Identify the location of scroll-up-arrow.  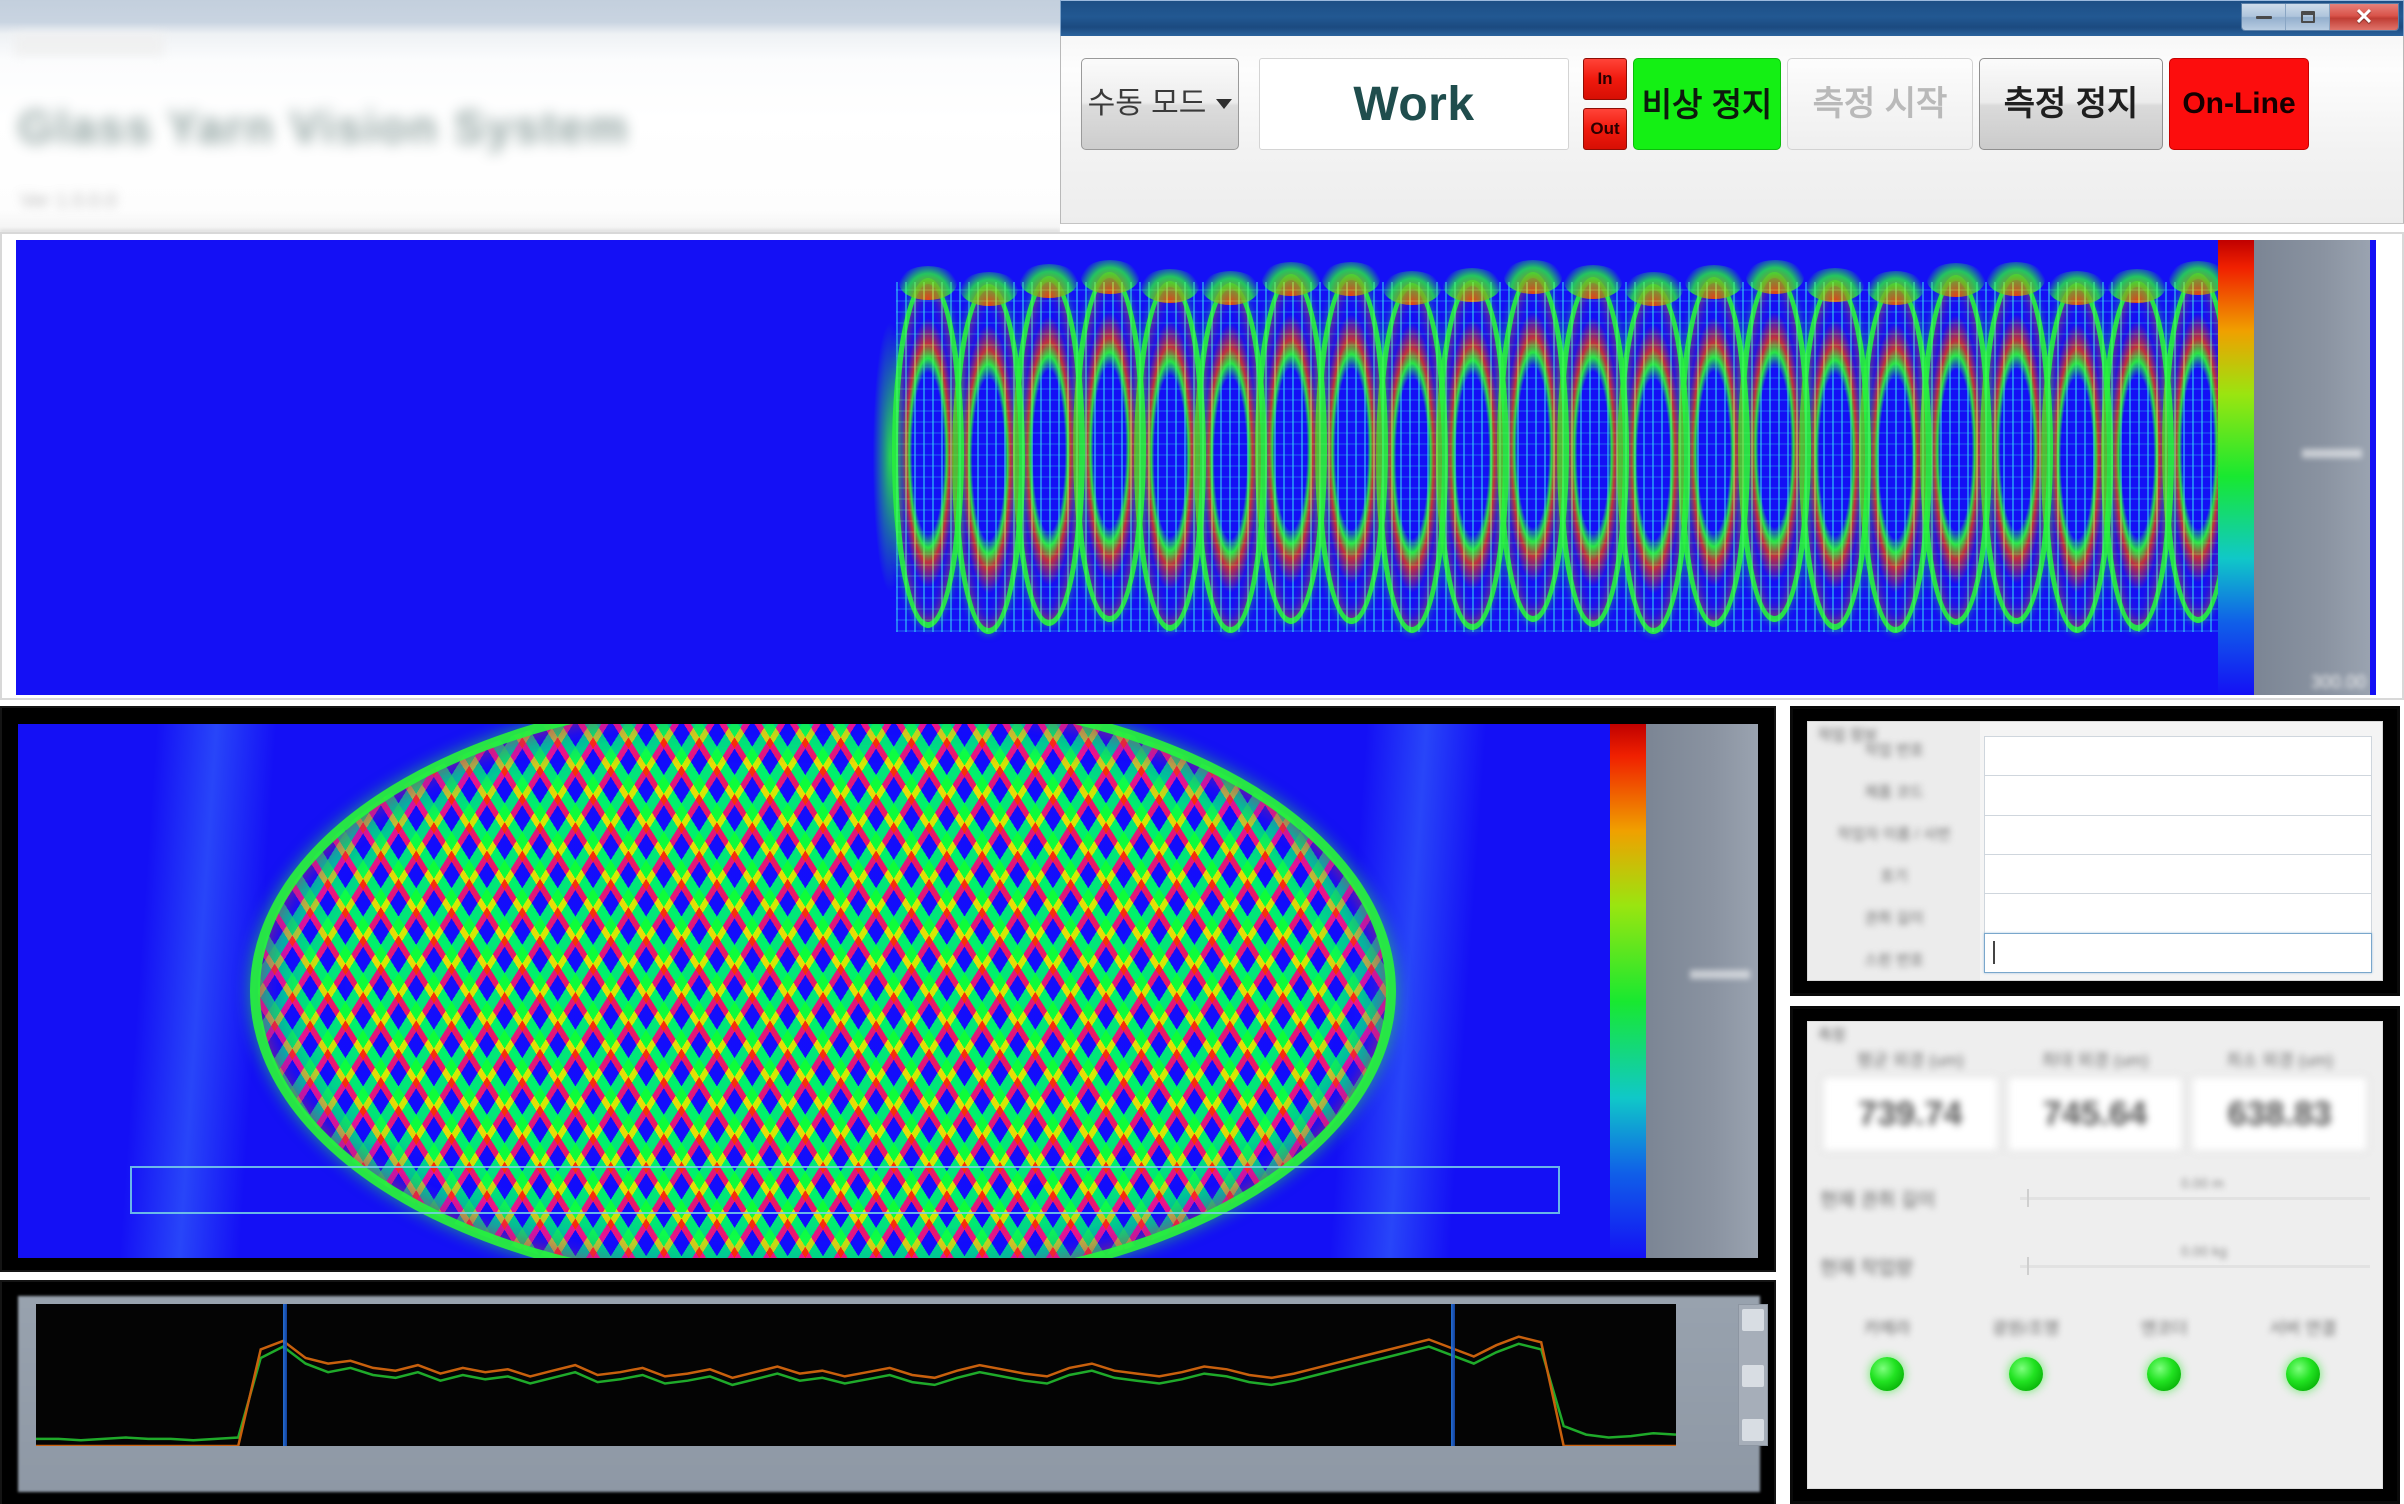
(1753, 1320).